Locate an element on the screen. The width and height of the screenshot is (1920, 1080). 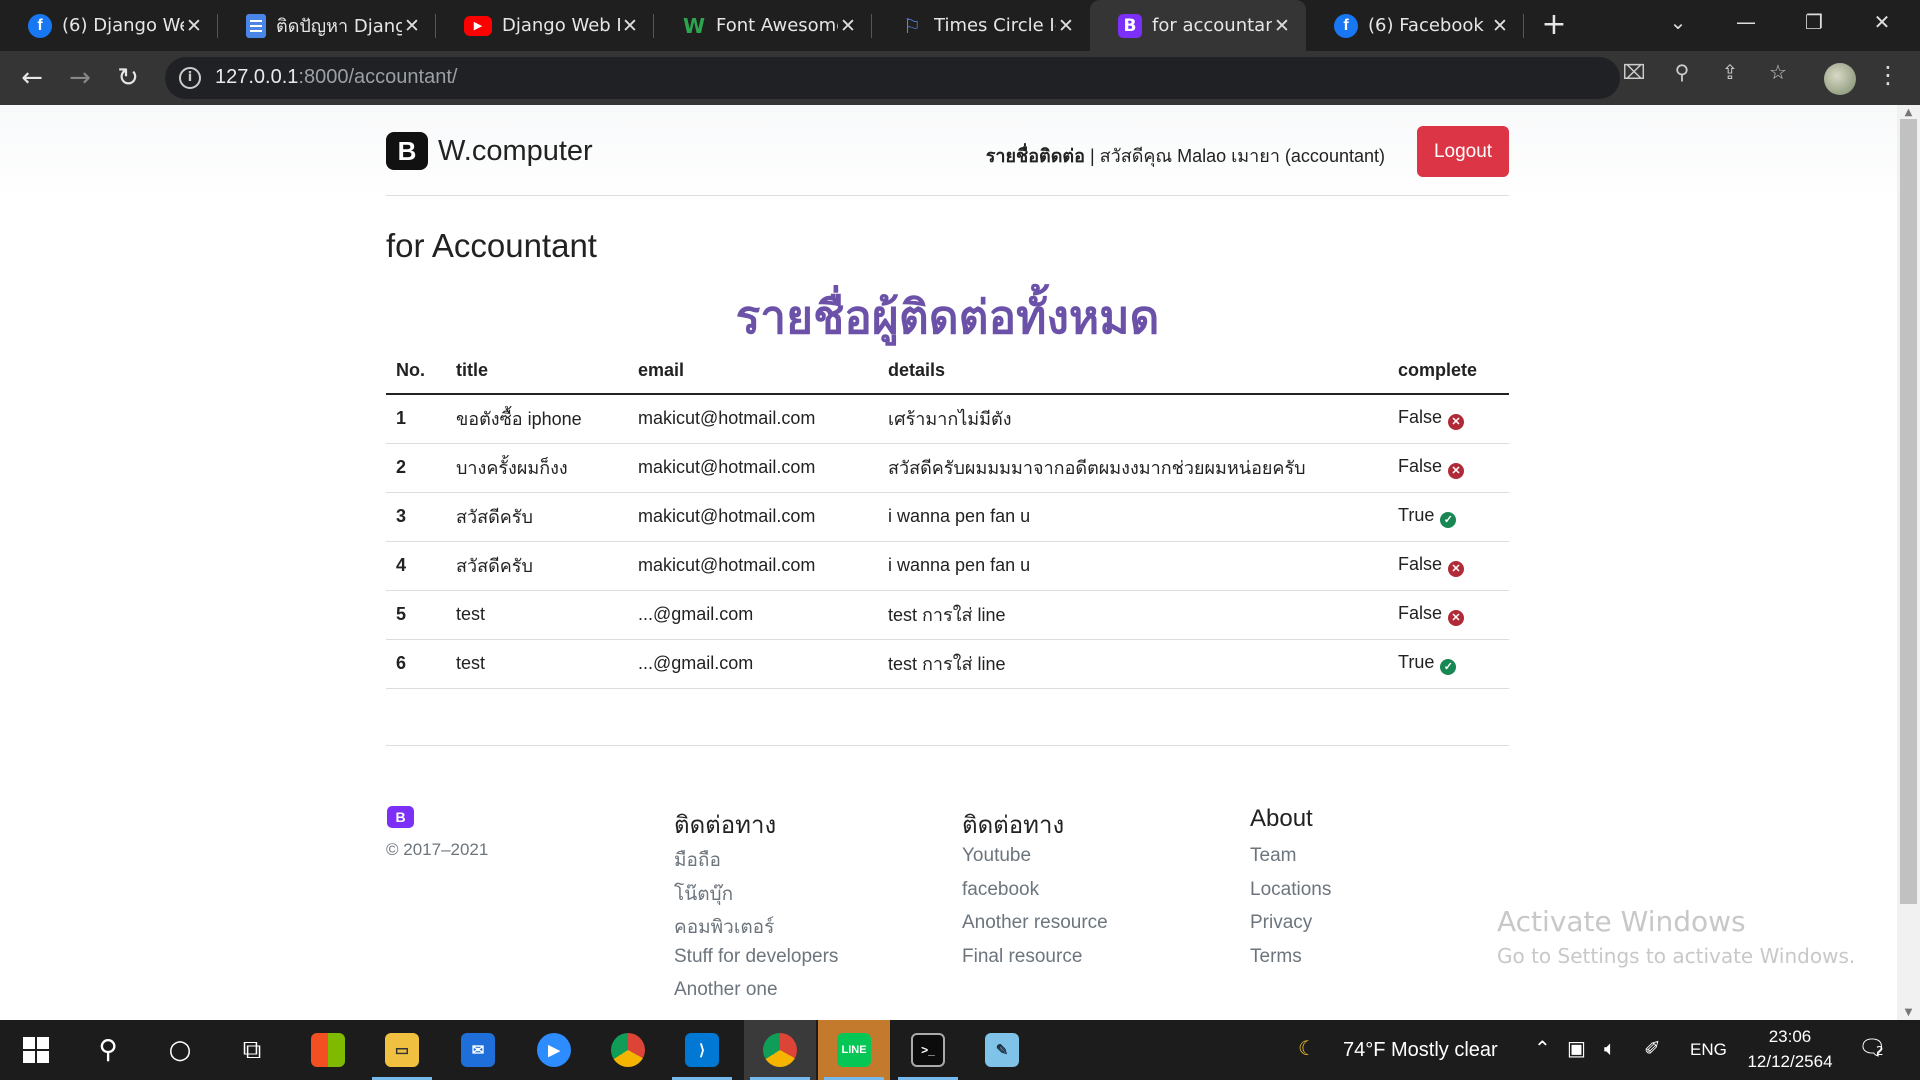
column-header: email is located at coordinates (753, 371).